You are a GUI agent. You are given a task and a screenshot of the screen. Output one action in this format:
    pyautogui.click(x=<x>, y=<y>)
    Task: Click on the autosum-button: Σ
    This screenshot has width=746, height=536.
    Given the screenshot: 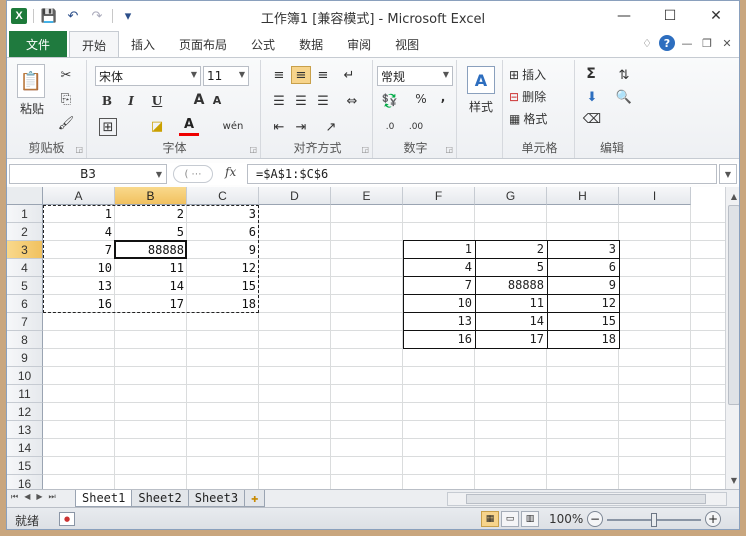 What is the action you would take?
    pyautogui.click(x=591, y=74)
    